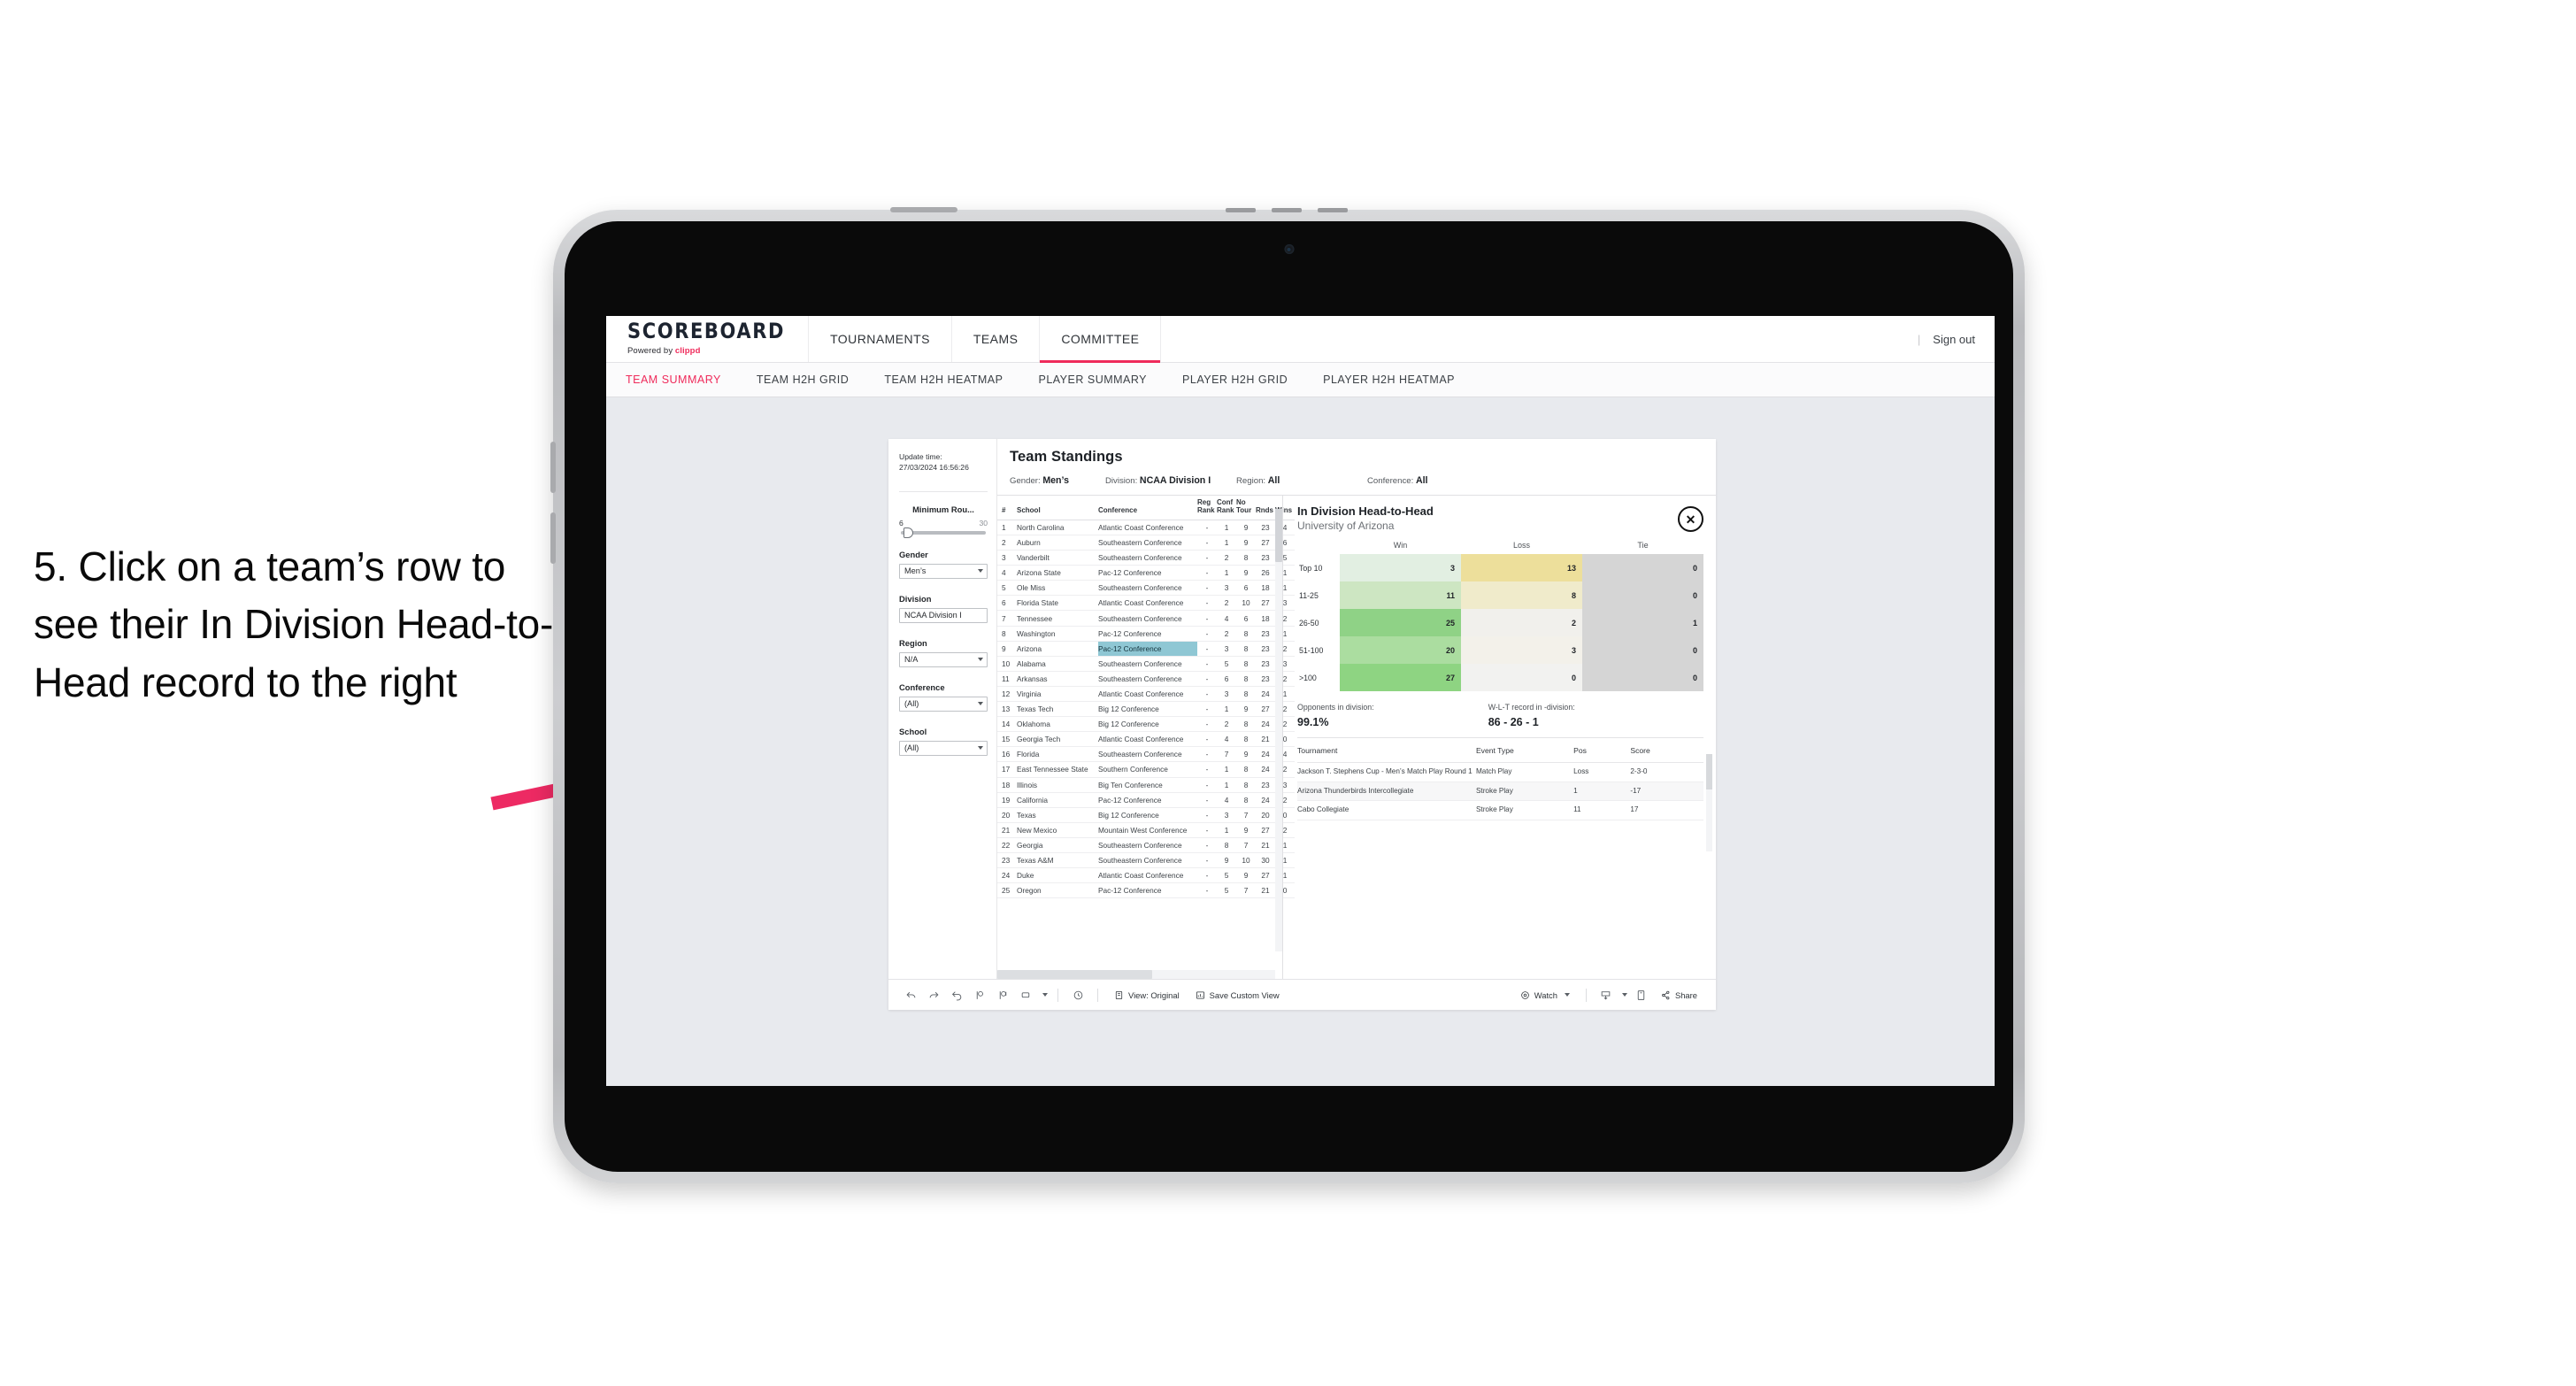 Image resolution: width=2576 pixels, height=1386 pixels. What do you see at coordinates (1002, 995) in the screenshot?
I see `pause-icon` at bounding box center [1002, 995].